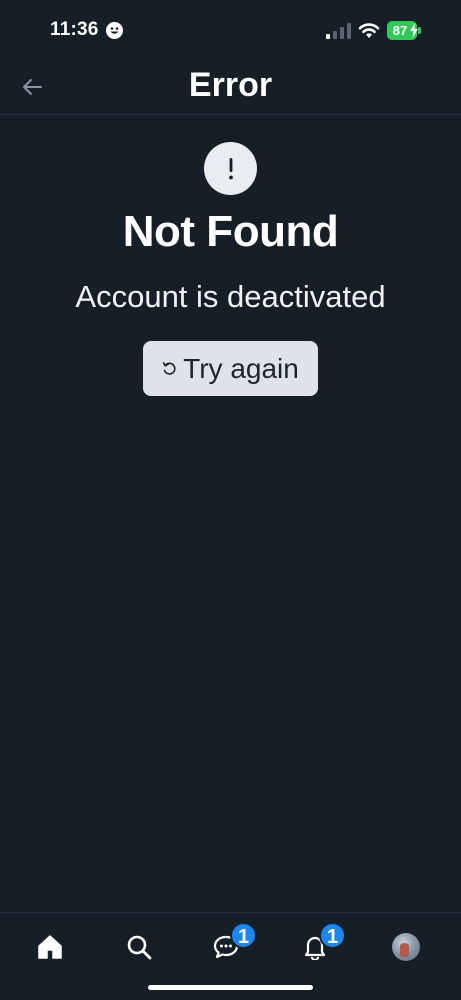 Image resolution: width=461 pixels, height=1000 pixels. I want to click on wifi-icon, so click(369, 30).